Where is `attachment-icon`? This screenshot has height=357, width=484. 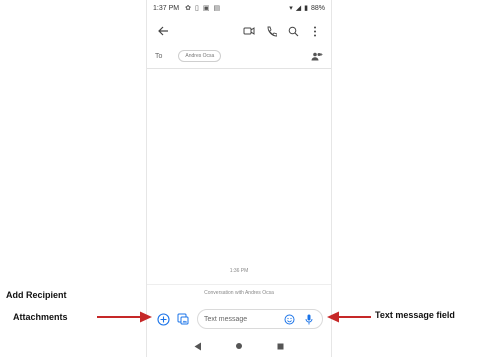 attachment-icon is located at coordinates (183, 319).